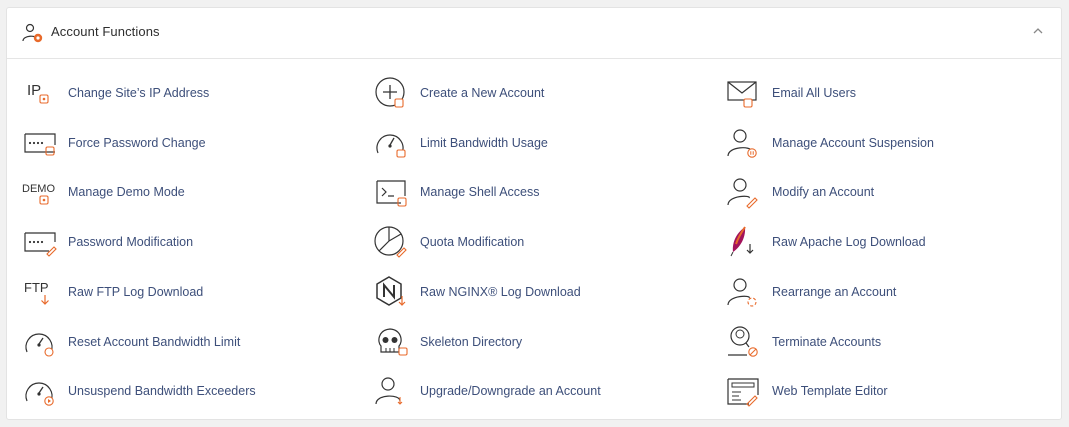  Describe the element at coordinates (482, 93) in the screenshot. I see `function-link-label: Create a New Account` at that location.